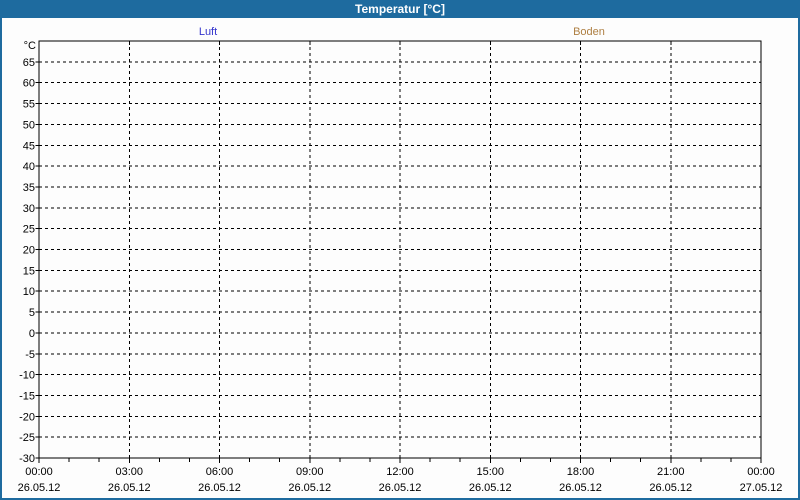 This screenshot has width=800, height=500. Describe the element at coordinates (29, 292) in the screenshot. I see `y-tick-label: 10` at that location.